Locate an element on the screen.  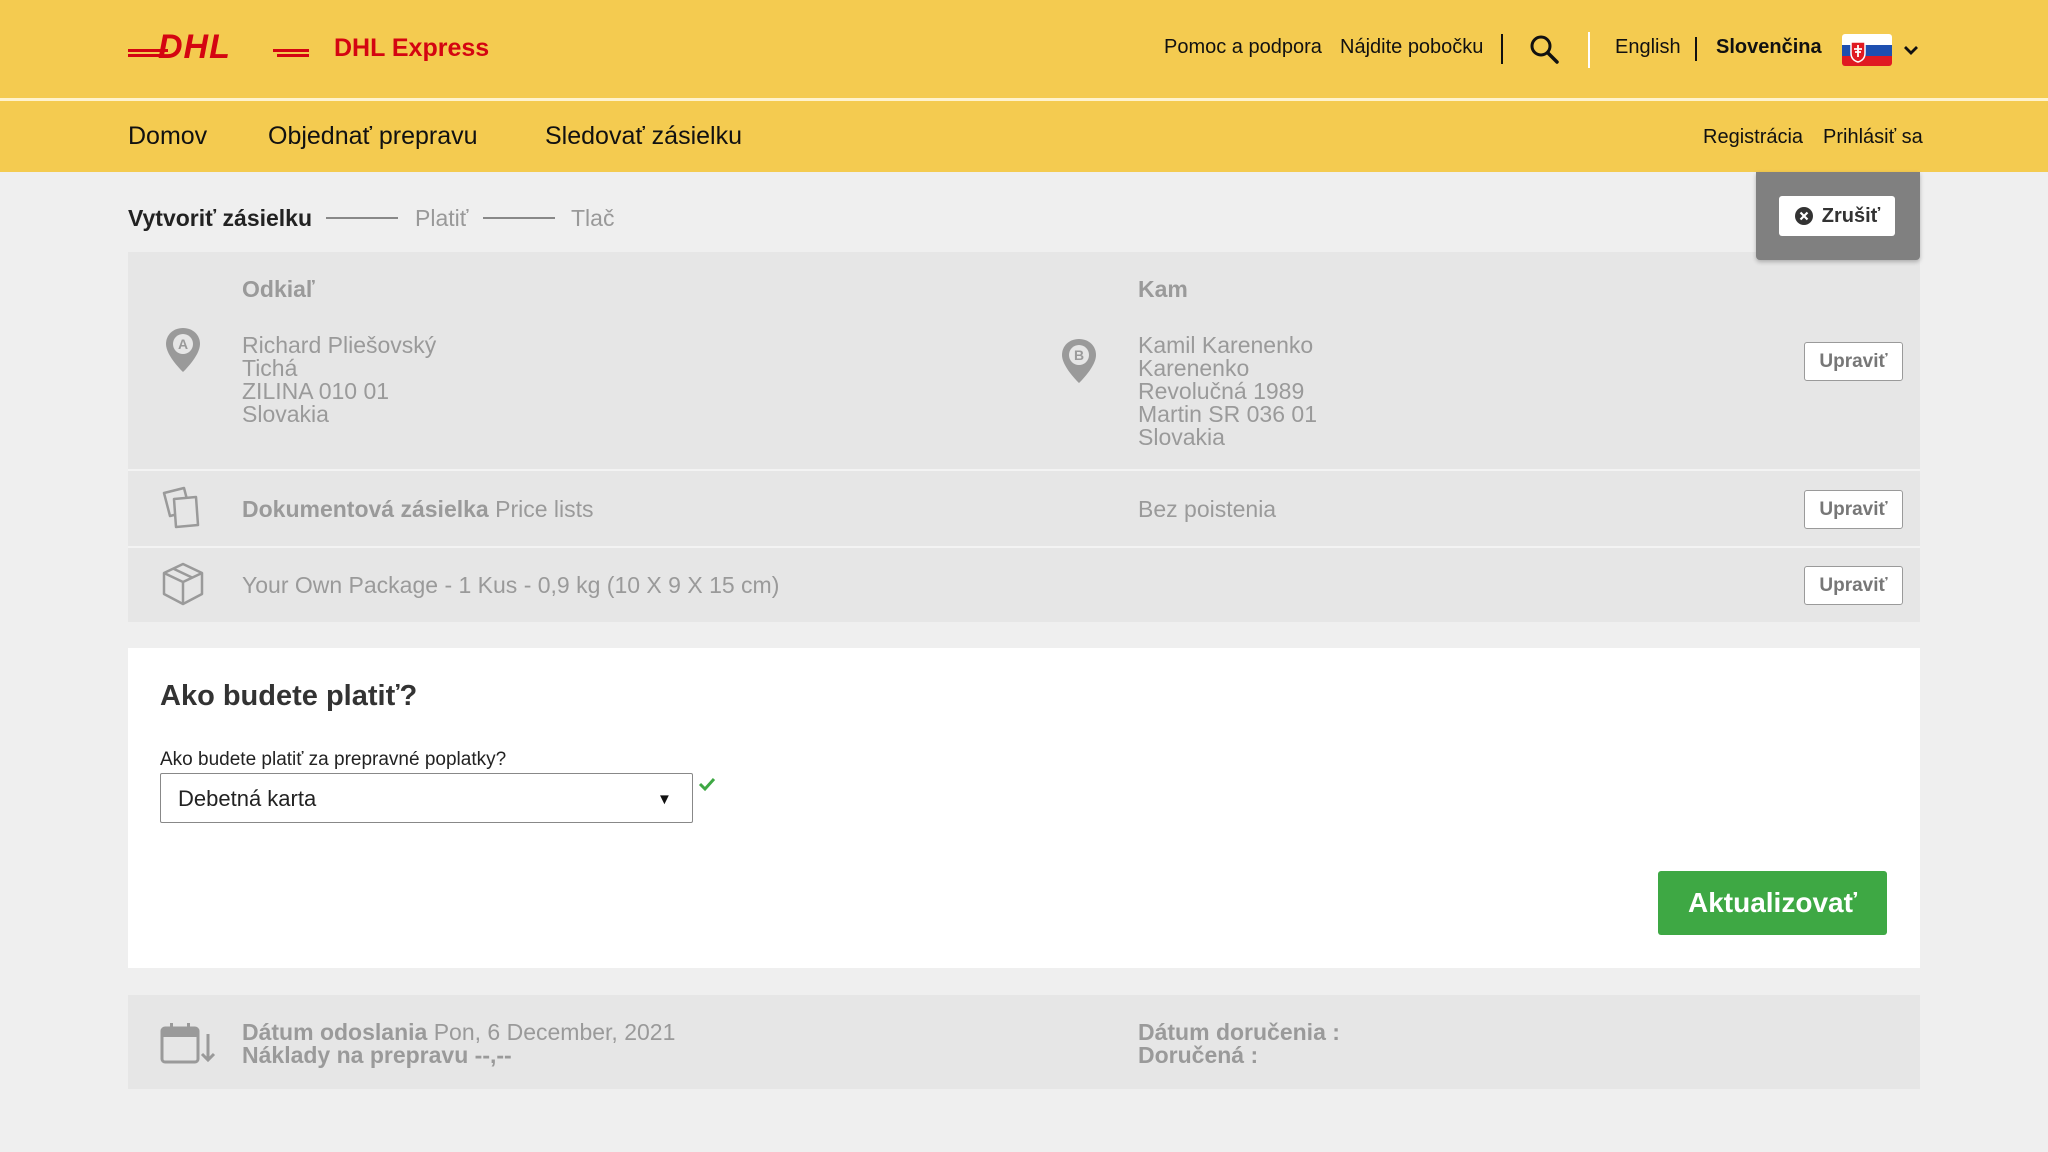
insurance-status: Bez poistenia is located at coordinates (1207, 509).